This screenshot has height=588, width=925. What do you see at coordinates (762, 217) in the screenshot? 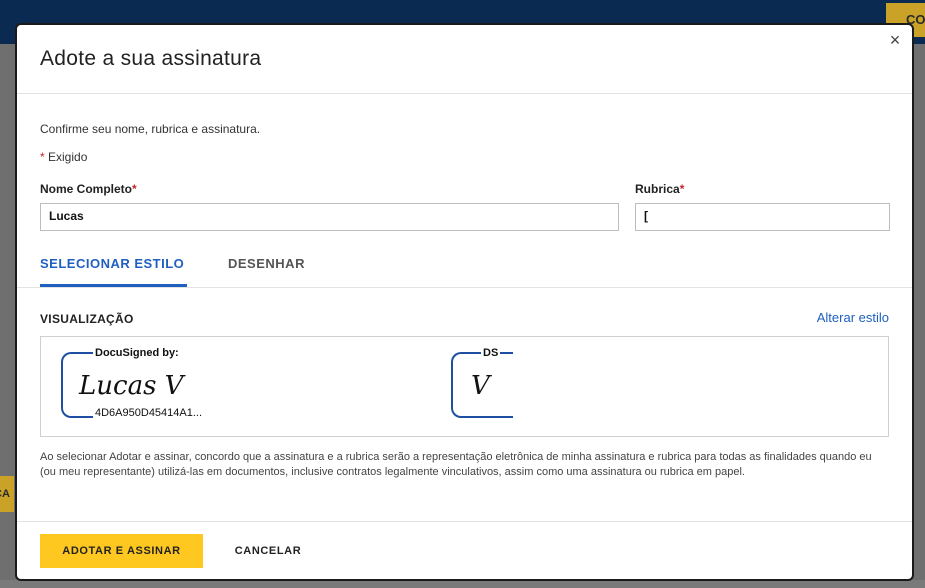
I see `initials-input: [` at bounding box center [762, 217].